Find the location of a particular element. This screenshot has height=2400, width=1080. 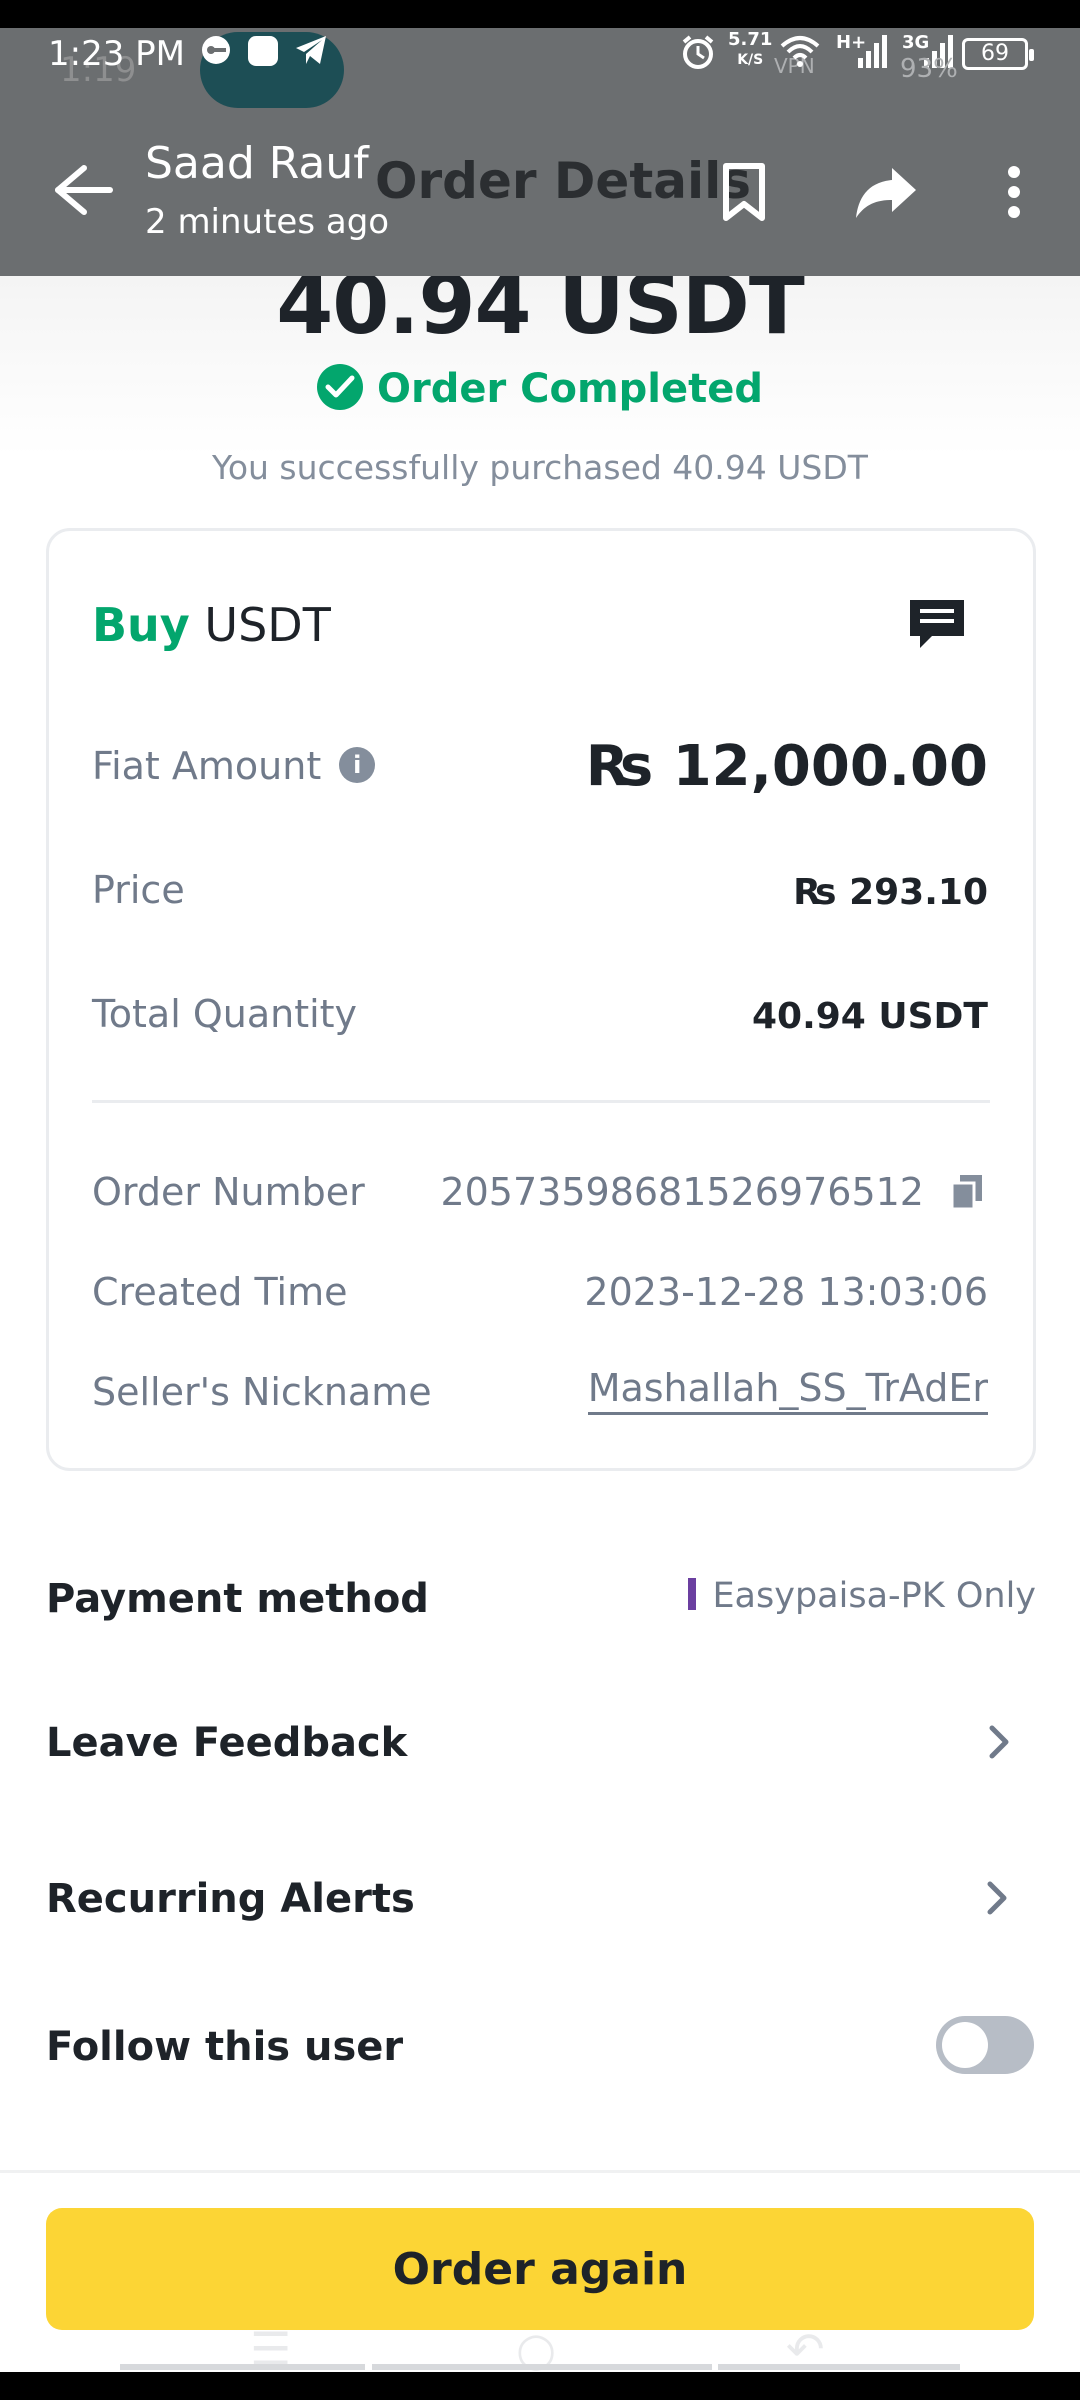

card-divider is located at coordinates (541, 1101).